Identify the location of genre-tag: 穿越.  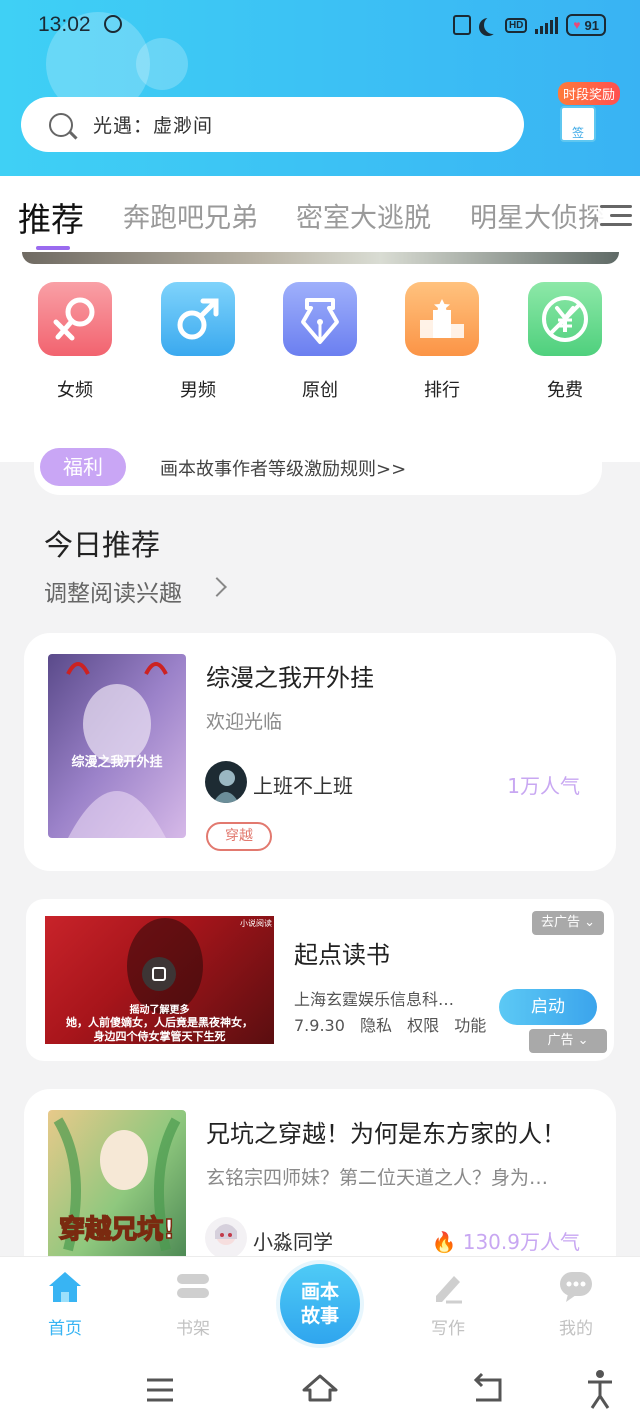
(239, 836).